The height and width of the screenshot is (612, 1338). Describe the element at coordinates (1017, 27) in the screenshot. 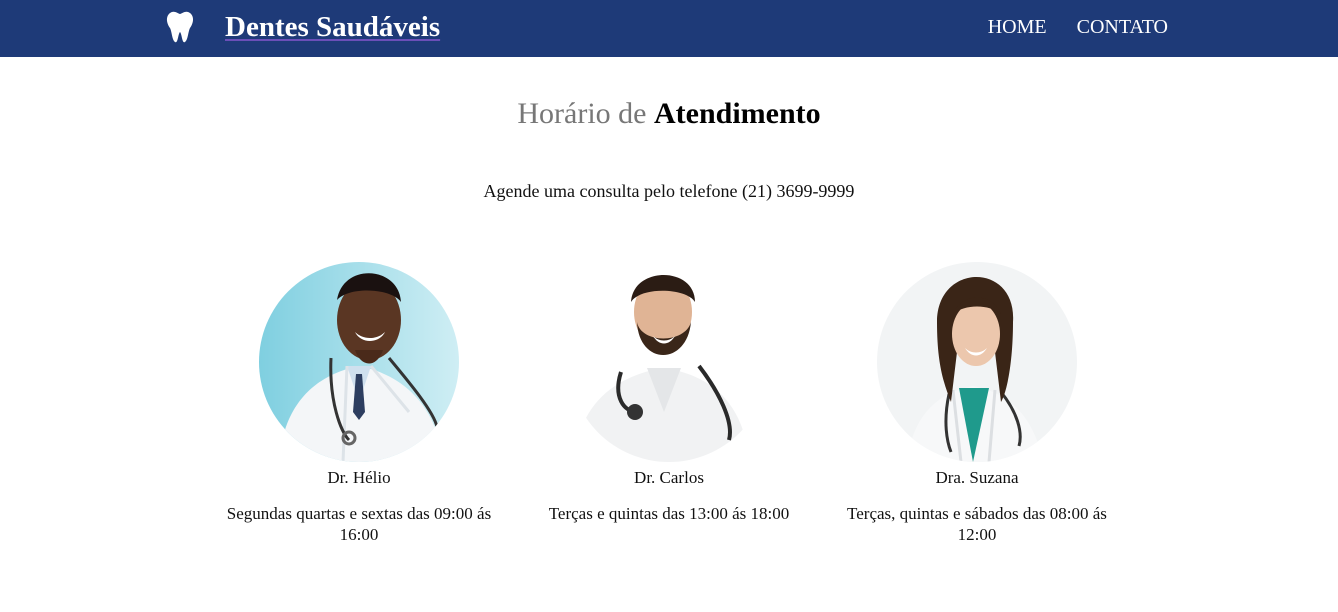

I see `nav-home-link: HOME` at that location.